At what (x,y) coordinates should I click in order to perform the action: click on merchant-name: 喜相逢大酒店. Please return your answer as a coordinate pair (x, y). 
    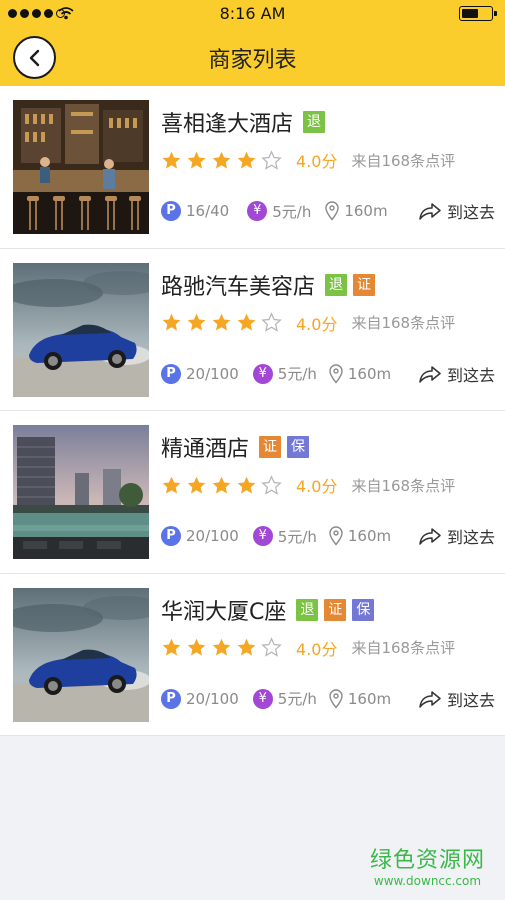
    Looking at the image, I should click on (227, 124).